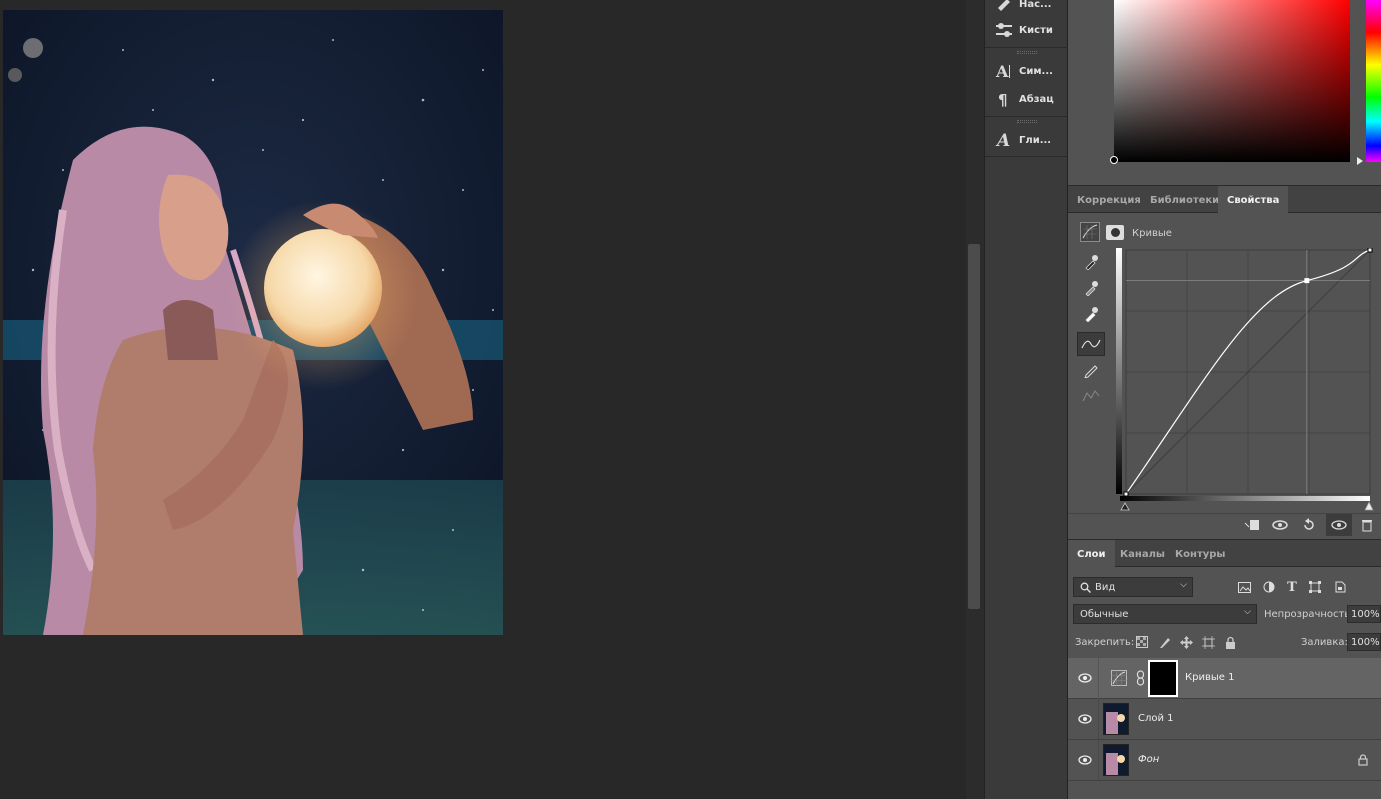 The image size is (1381, 799). Describe the element at coordinates (1367, 525) in the screenshot. I see `trash-icon` at that location.